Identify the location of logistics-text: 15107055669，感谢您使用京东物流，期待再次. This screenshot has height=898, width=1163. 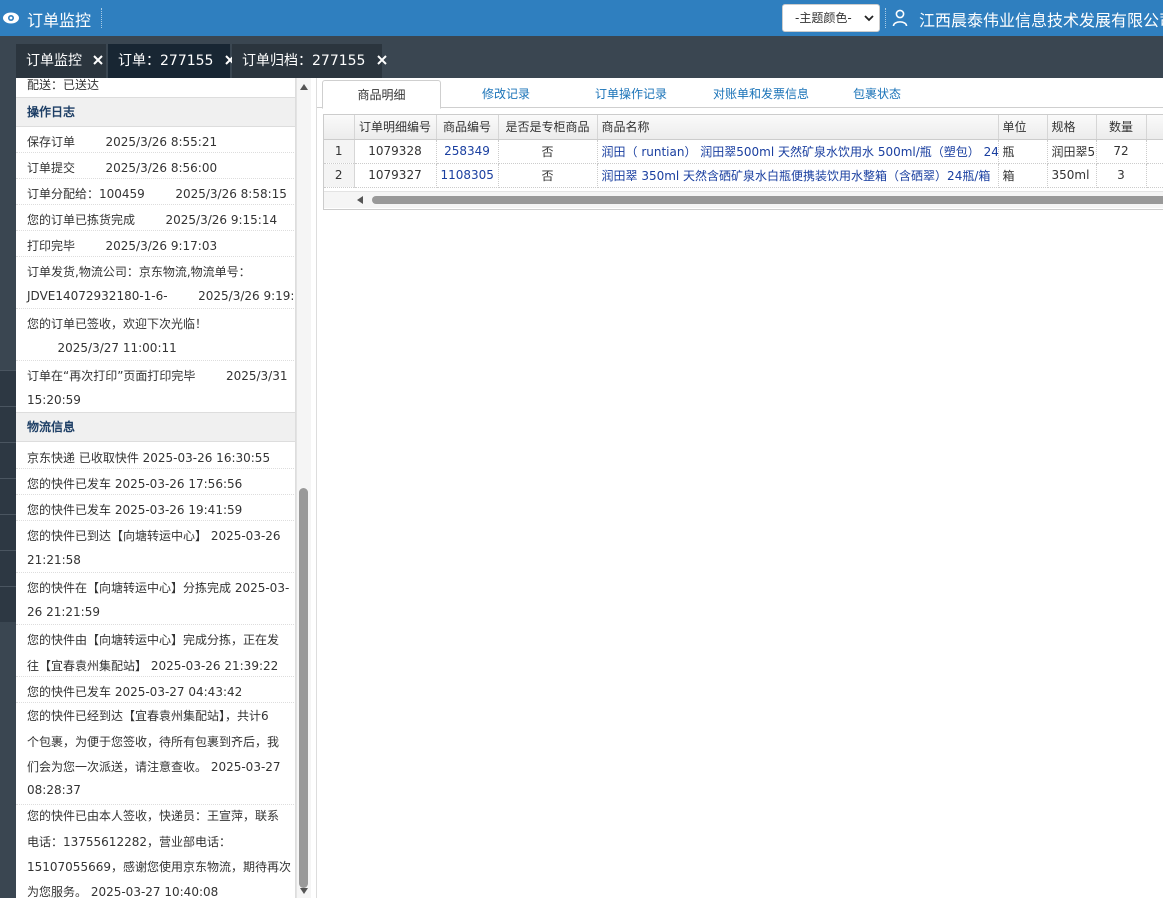
(159, 867).